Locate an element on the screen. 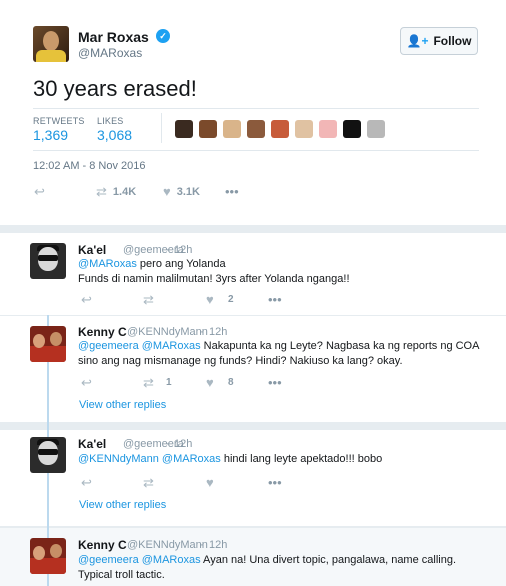 The height and width of the screenshot is (586, 506). retweets-count: 1,369 is located at coordinates (50, 135).